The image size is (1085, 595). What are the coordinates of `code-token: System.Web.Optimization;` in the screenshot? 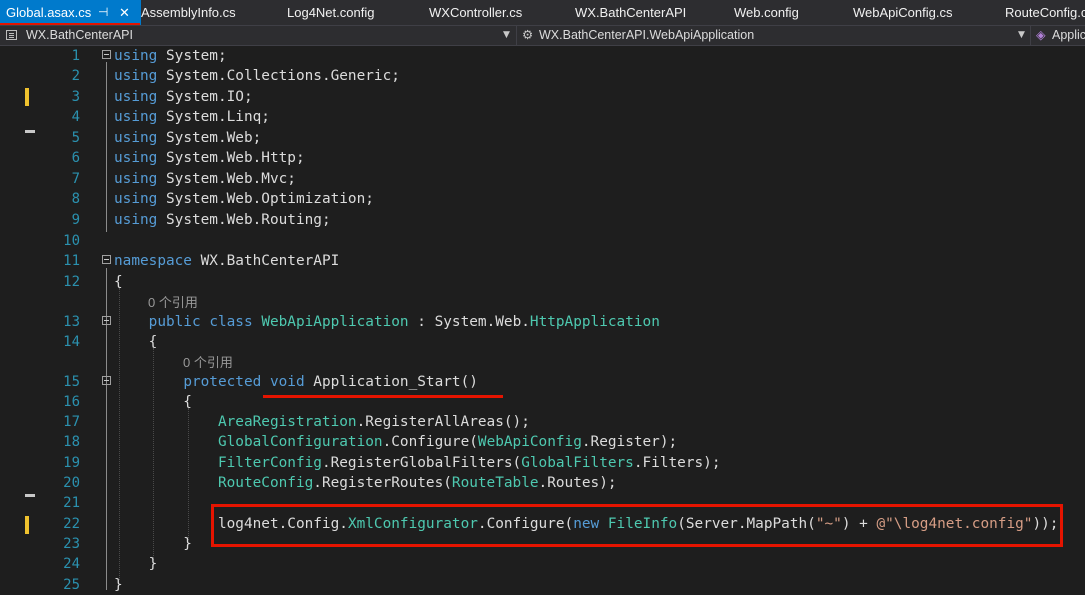 It's located at (265, 199).